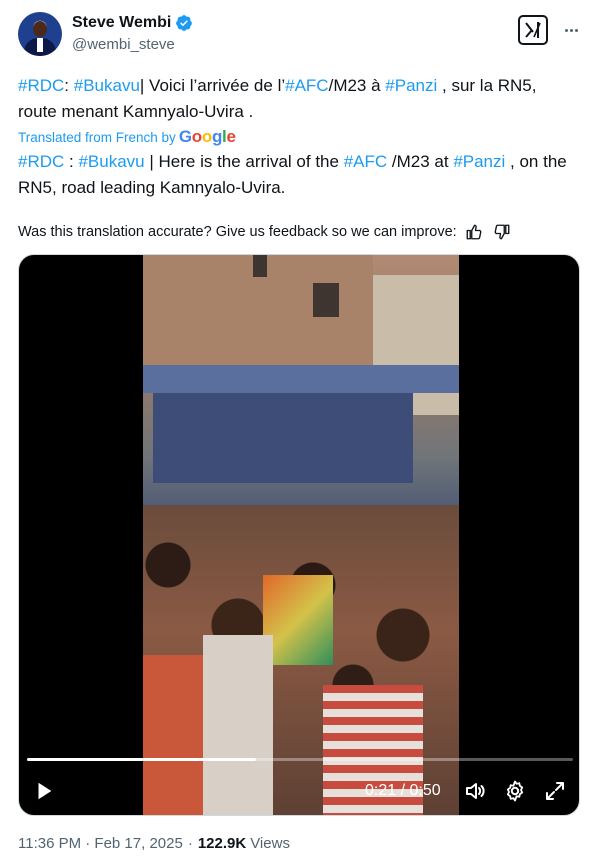  Describe the element at coordinates (212, 85) in the screenshot. I see `text-segment: | Voici l’arrivée de l’` at that location.